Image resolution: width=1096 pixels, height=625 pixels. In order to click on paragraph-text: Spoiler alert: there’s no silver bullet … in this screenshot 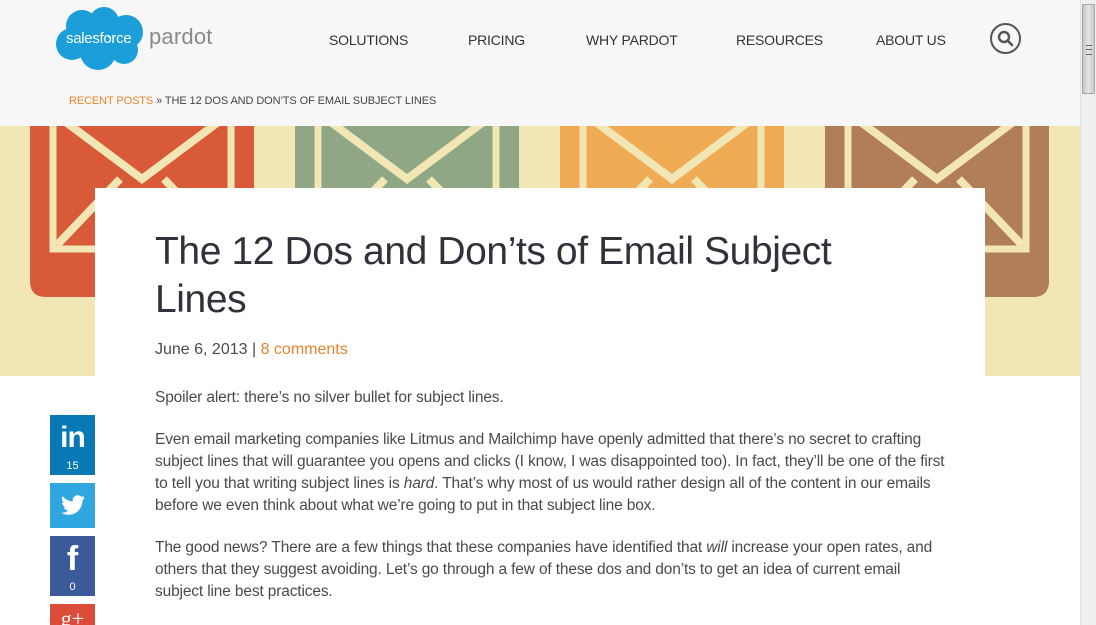, I will do `click(329, 397)`.